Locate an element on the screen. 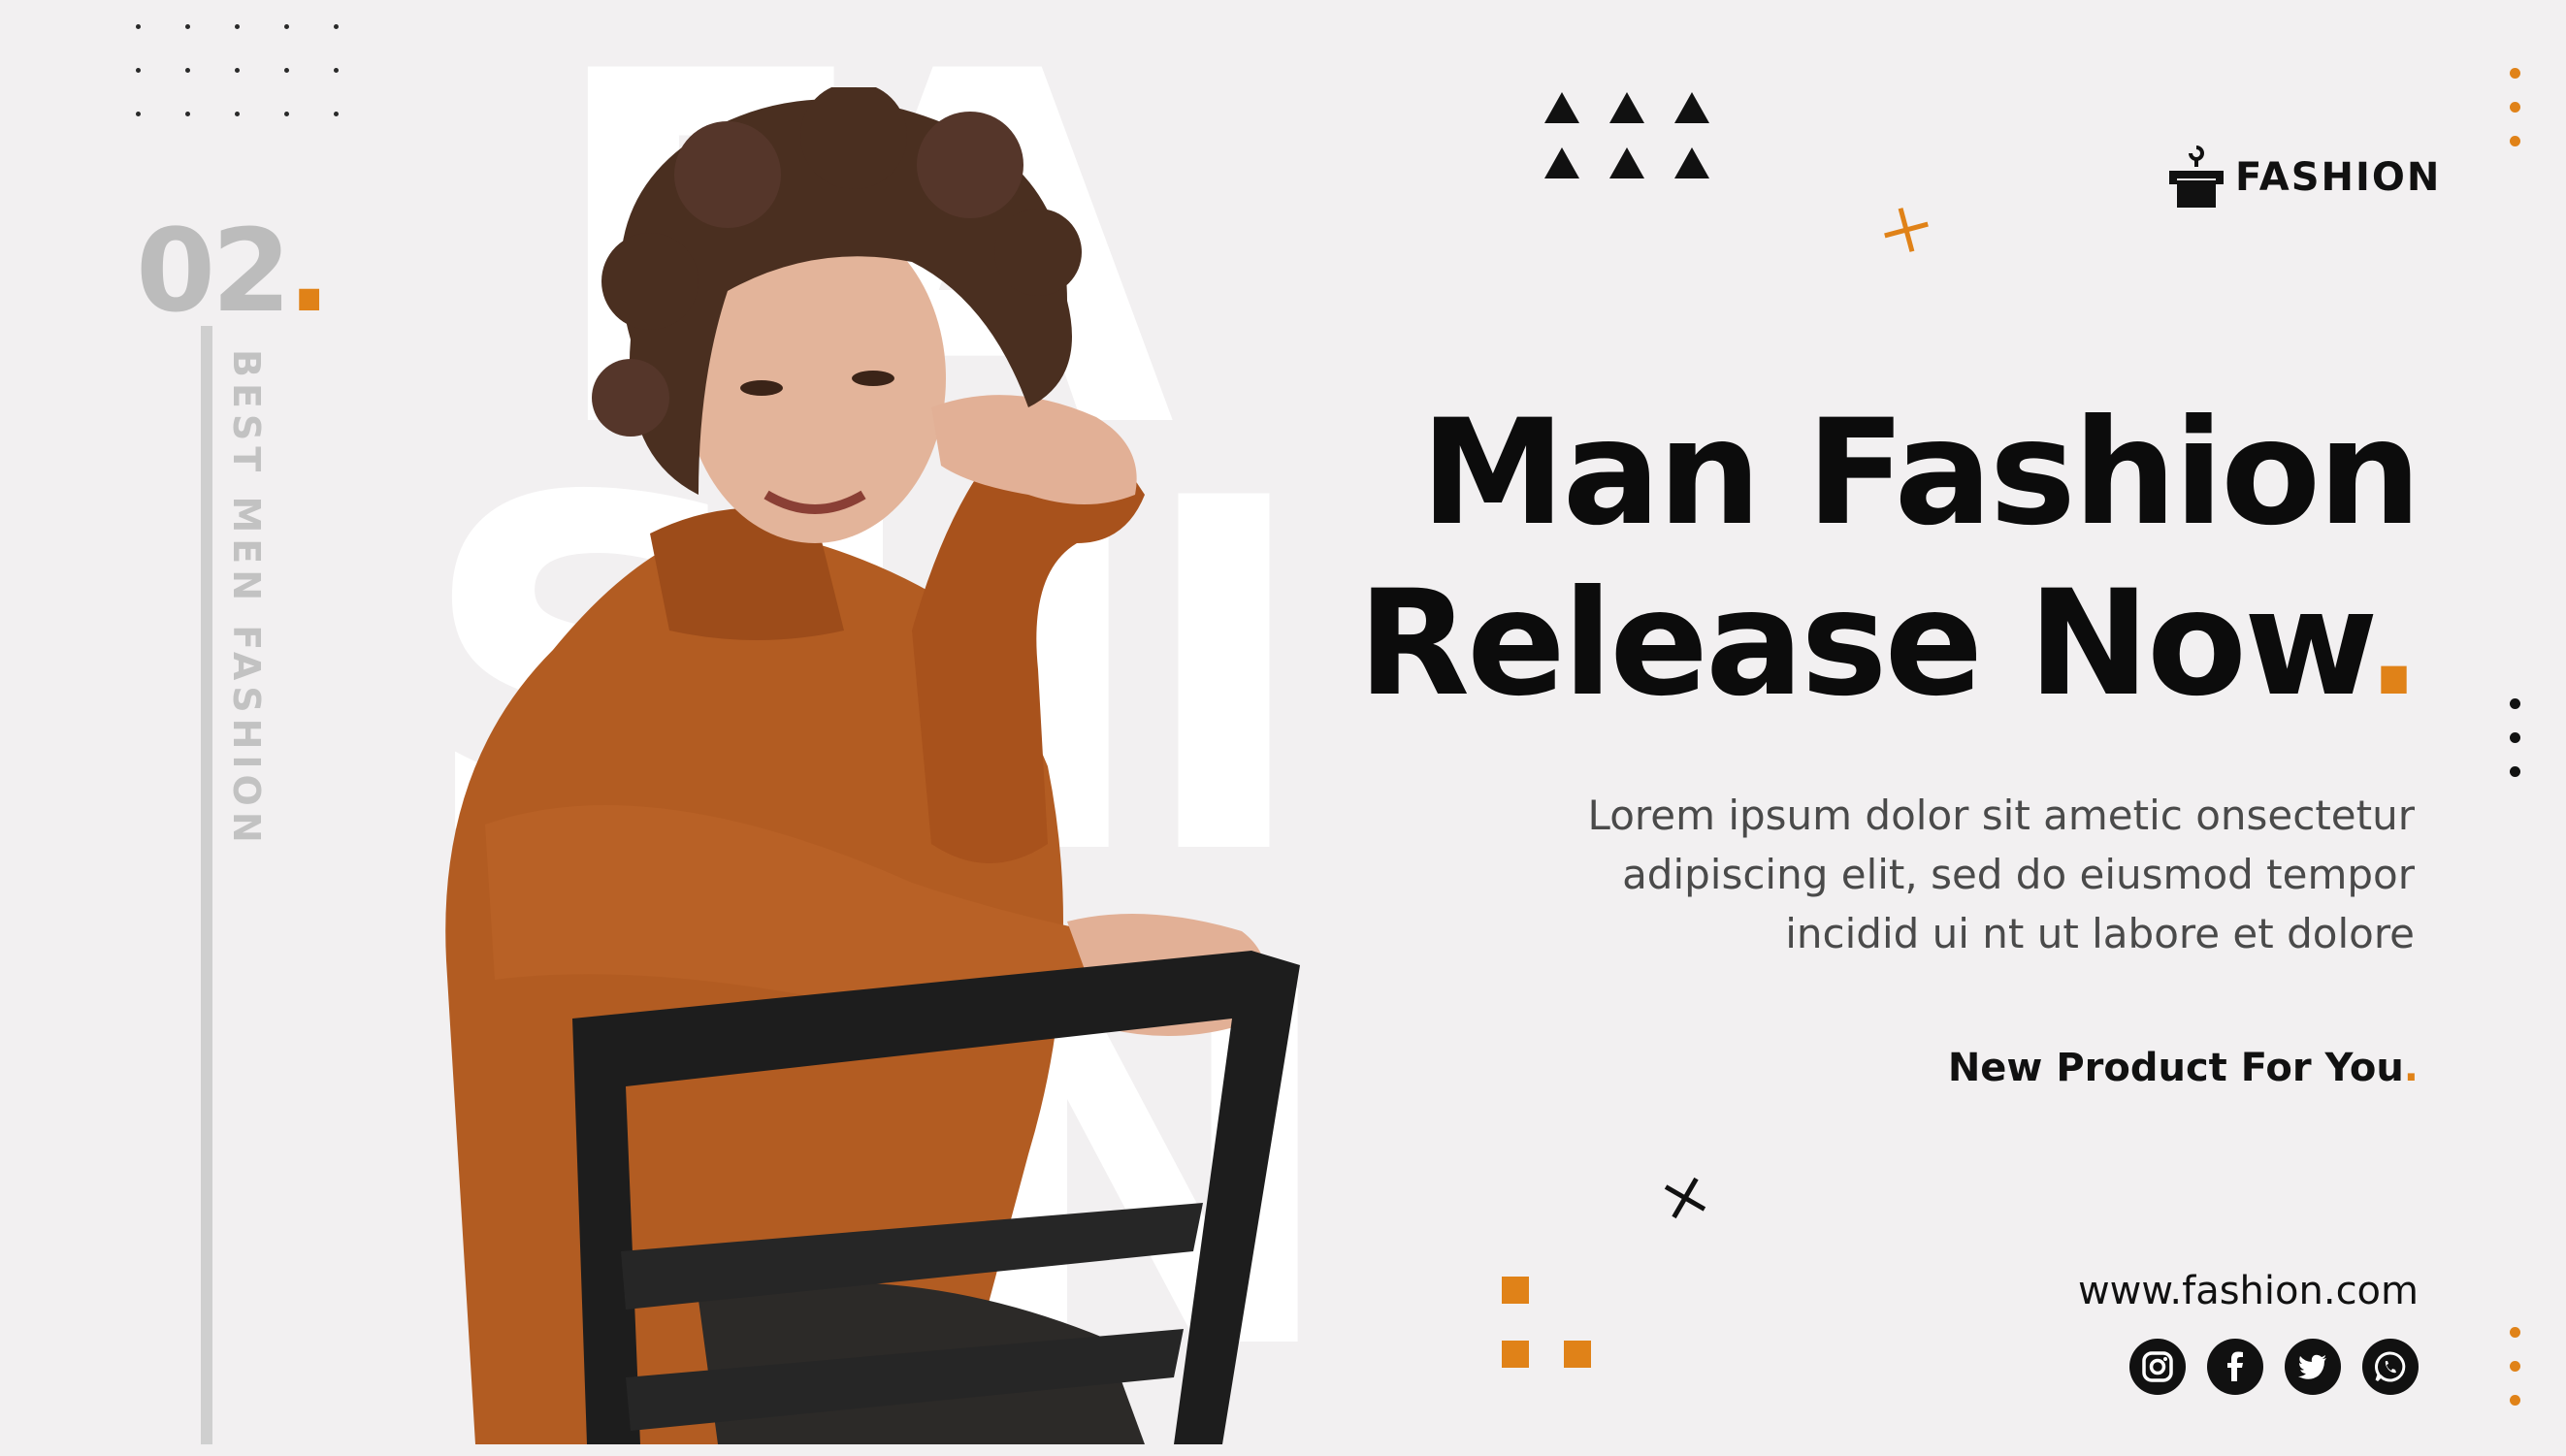 This screenshot has height=1456, width=2566. body-line: incidid ui nt ut labore et dolore is located at coordinates (2100, 933).